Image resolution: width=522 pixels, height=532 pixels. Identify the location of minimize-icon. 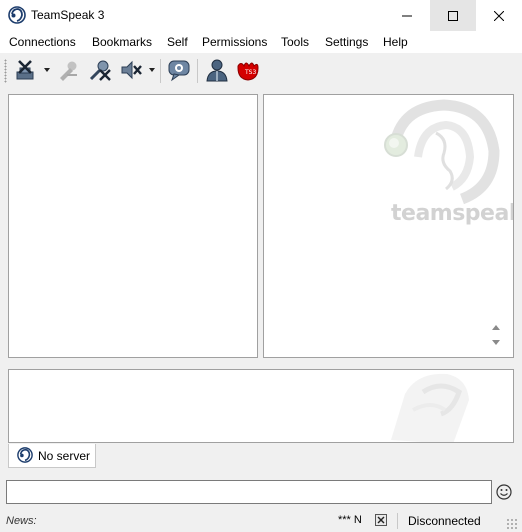
(407, 15).